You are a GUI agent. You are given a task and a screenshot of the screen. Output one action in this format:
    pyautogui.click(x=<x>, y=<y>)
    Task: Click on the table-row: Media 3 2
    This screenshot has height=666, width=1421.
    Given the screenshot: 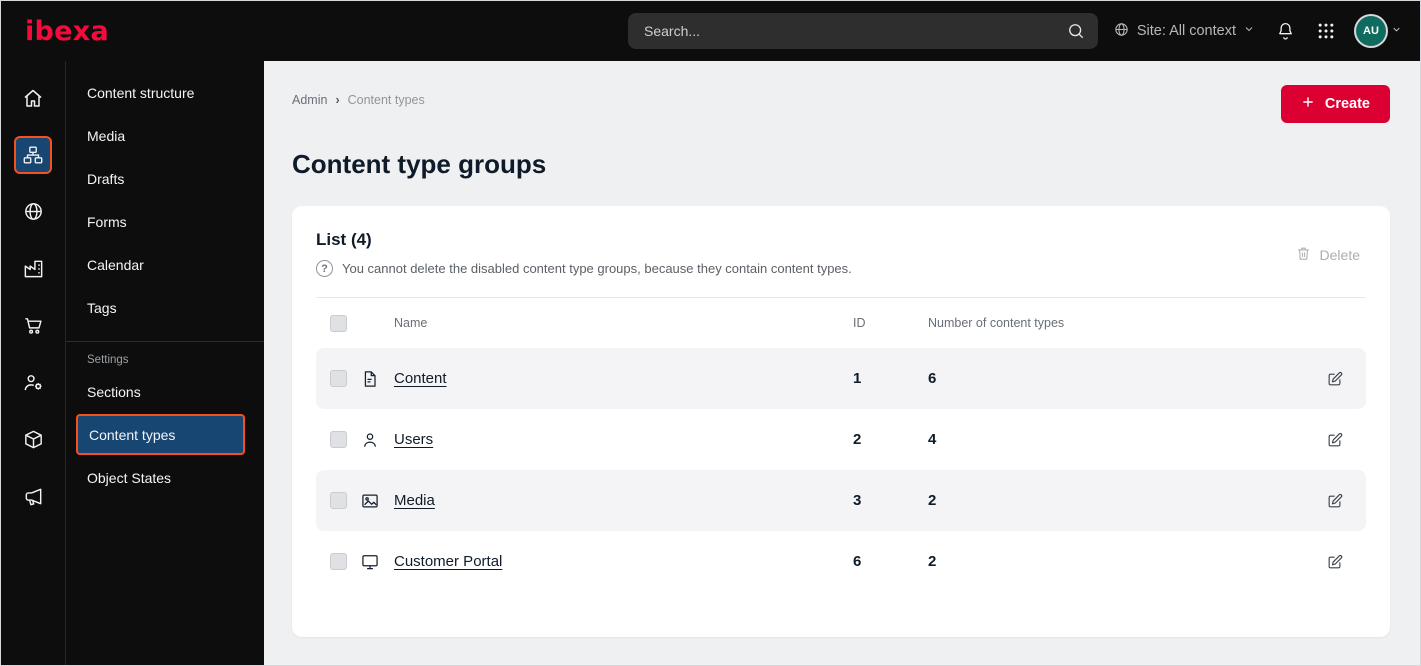 What is the action you would take?
    pyautogui.click(x=841, y=500)
    